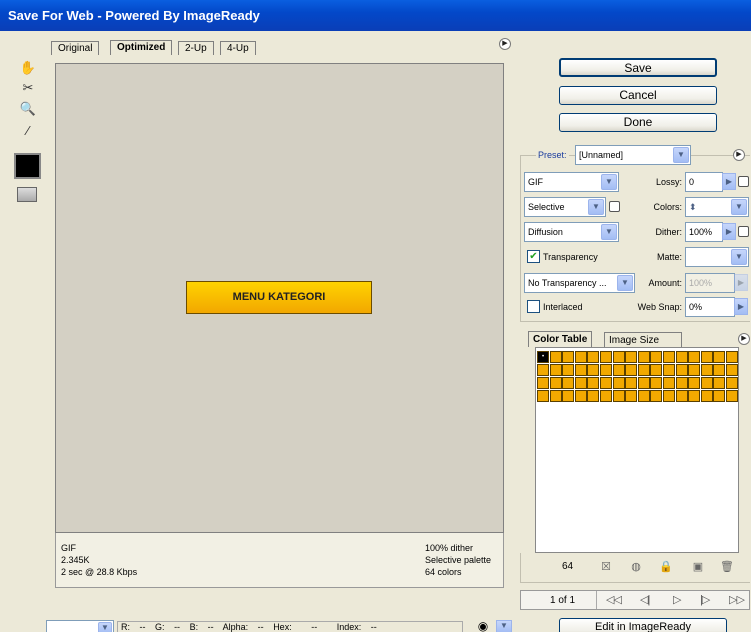  Describe the element at coordinates (565, 207) in the screenshot. I see `reduction-dropdown: Selective ▼` at that location.